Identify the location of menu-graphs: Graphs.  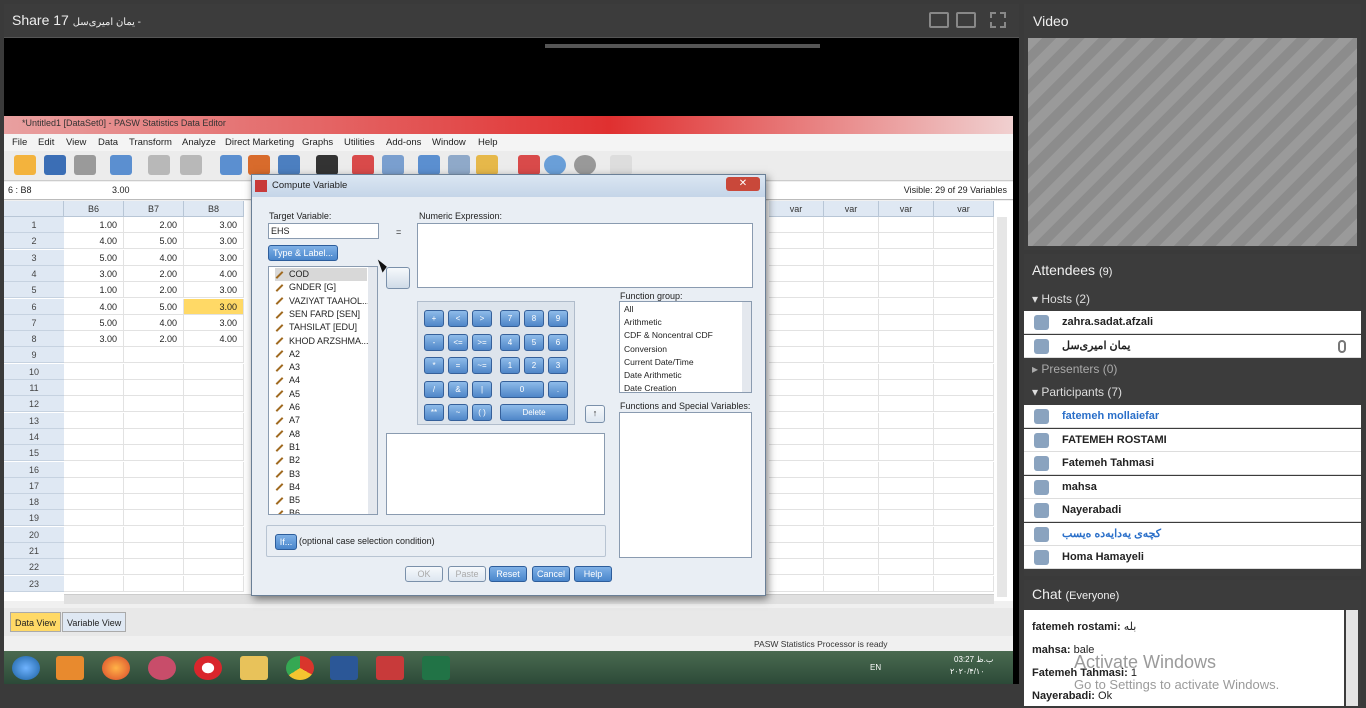
(317, 142).